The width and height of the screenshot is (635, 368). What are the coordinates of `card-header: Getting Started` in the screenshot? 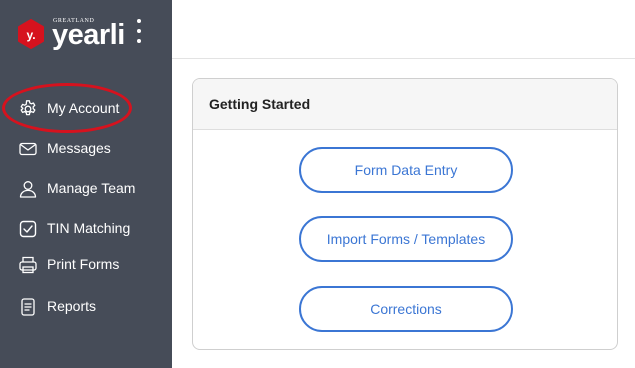 It's located at (405, 104).